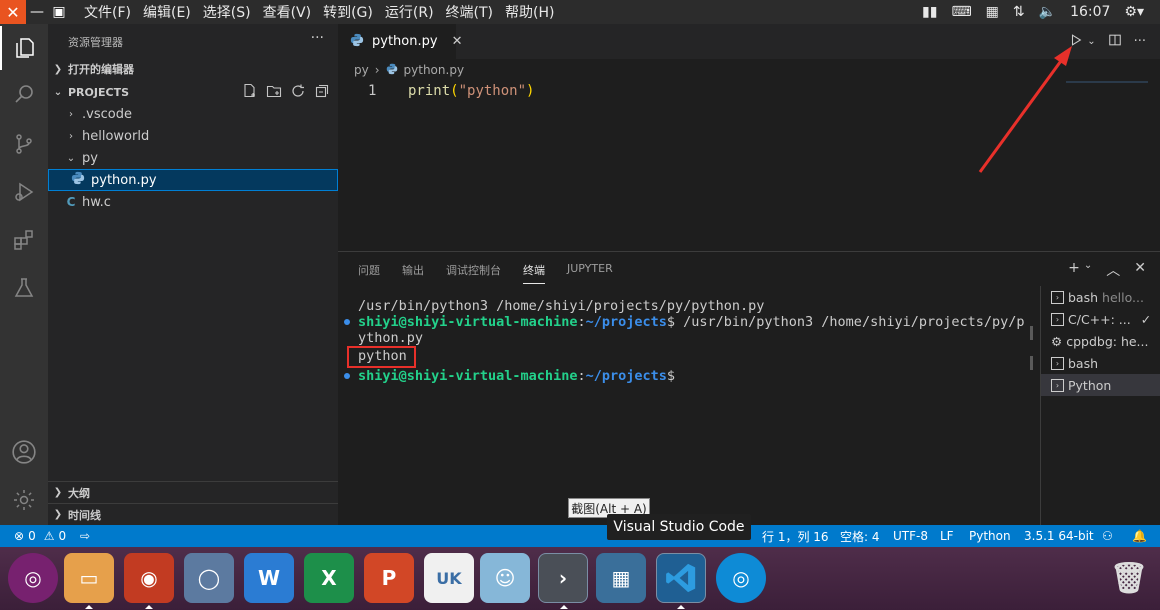  What do you see at coordinates (590, 273) in the screenshot?
I see `tab-jupyter: JUPYTER` at bounding box center [590, 273].